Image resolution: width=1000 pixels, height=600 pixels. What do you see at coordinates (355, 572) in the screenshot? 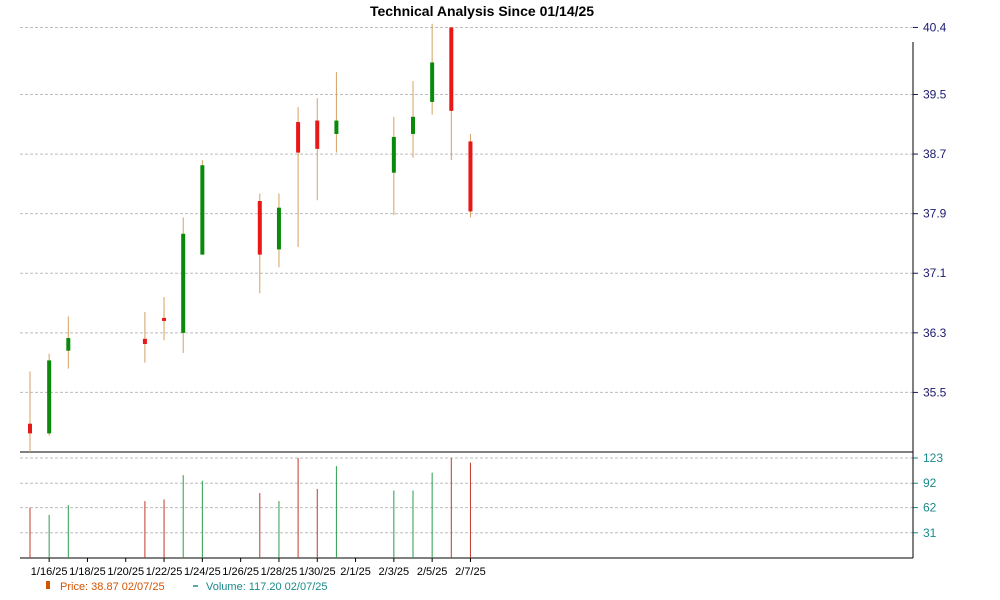
I see `date-tick-label: 2/1/25` at bounding box center [355, 572].